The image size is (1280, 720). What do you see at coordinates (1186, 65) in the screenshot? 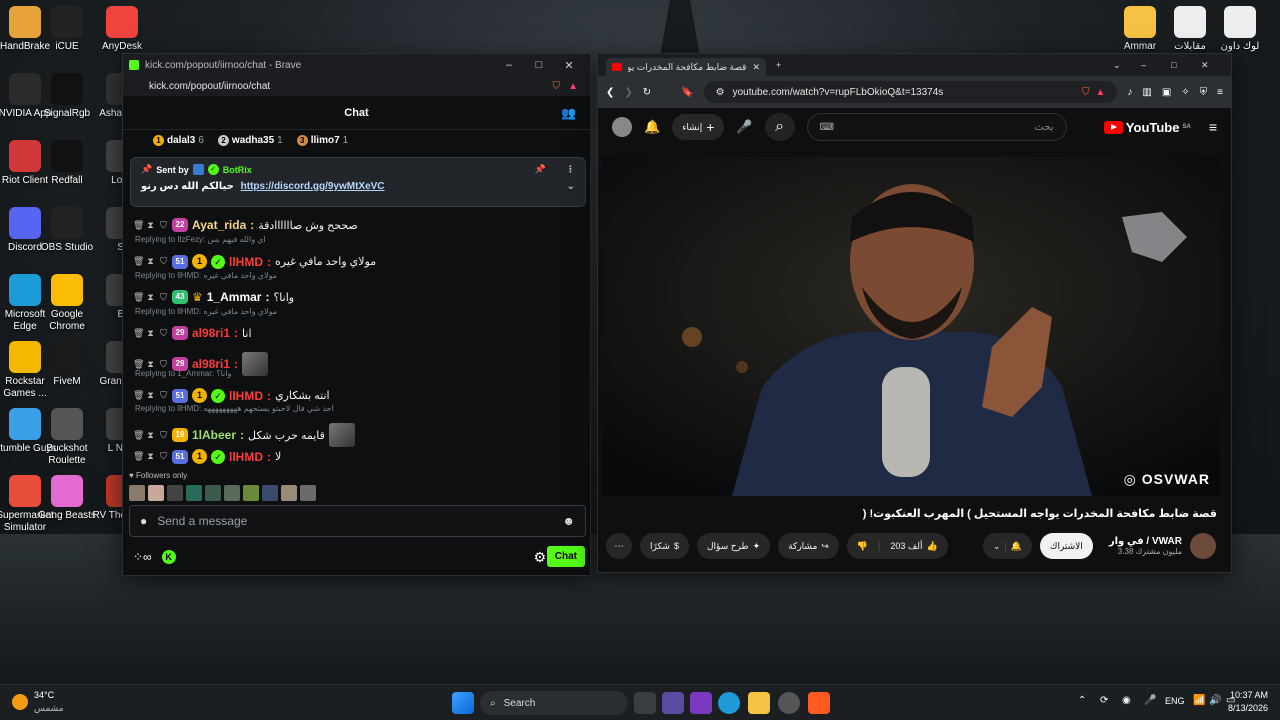
I see `yt-maximize-button: □` at bounding box center [1186, 65].